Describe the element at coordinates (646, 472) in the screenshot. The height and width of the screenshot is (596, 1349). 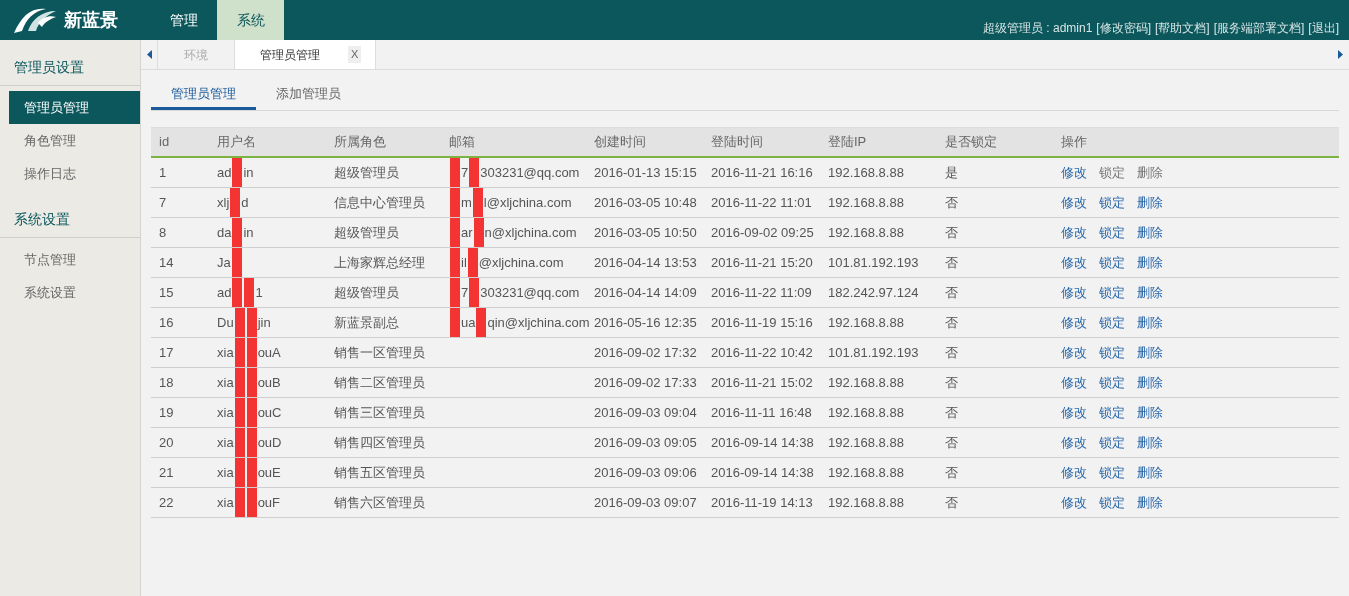
I see `table-cell-text: 2016-09-03 09:06` at that location.